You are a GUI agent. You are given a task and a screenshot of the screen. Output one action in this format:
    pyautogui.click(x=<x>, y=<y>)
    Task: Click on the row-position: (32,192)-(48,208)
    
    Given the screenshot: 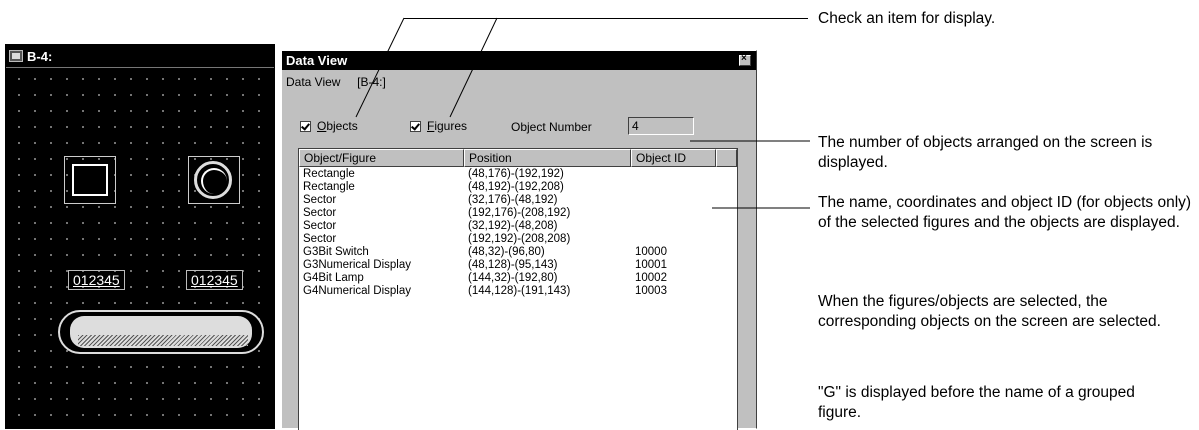 What is the action you would take?
    pyautogui.click(x=513, y=226)
    